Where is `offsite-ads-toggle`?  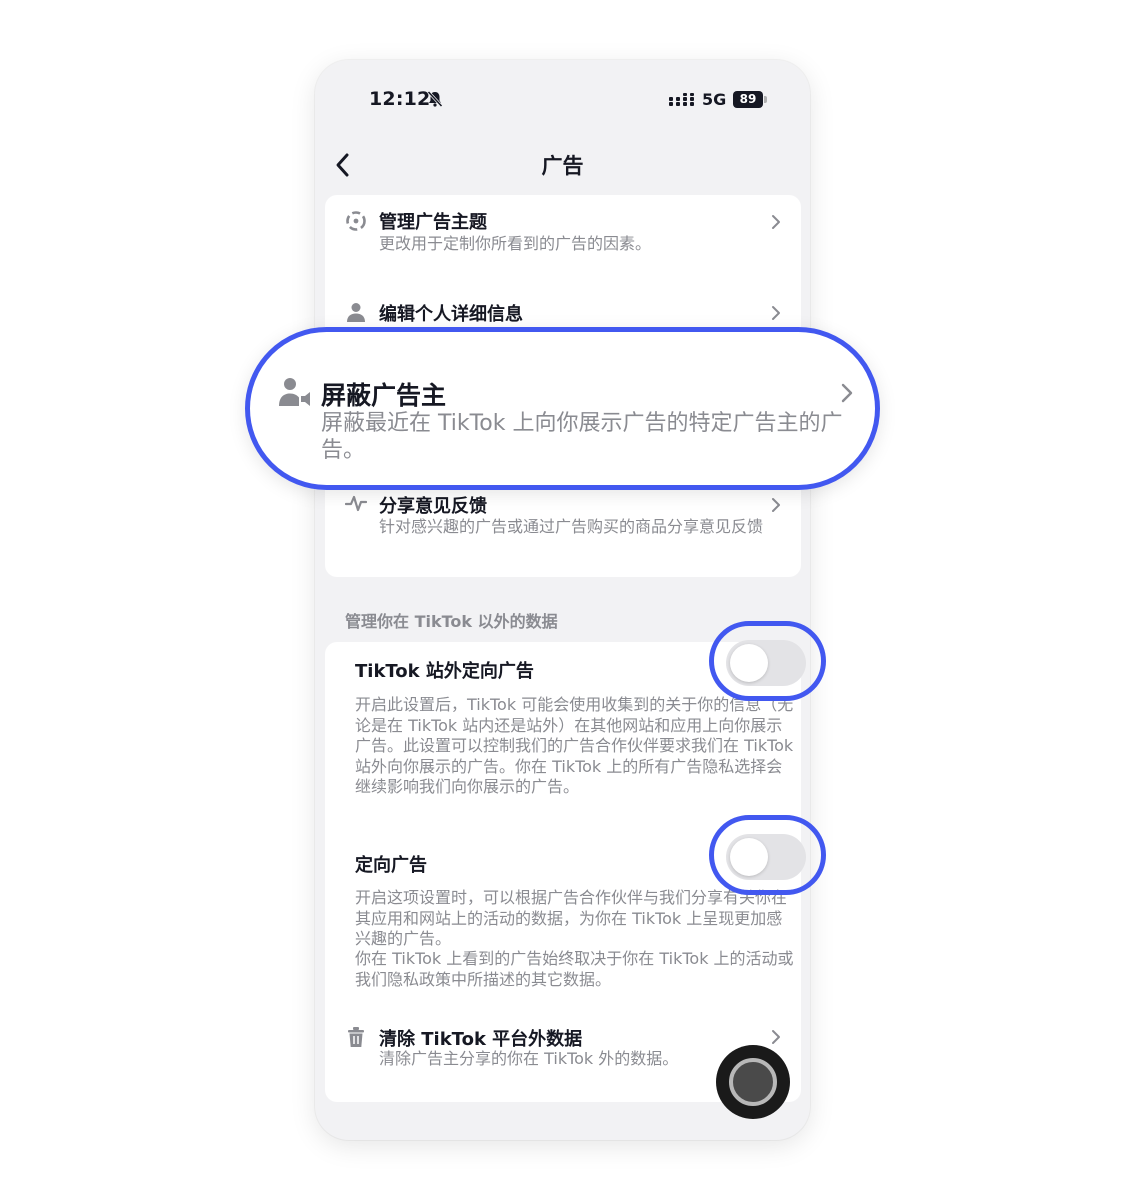
offsite-ads-toggle is located at coordinates (766, 663).